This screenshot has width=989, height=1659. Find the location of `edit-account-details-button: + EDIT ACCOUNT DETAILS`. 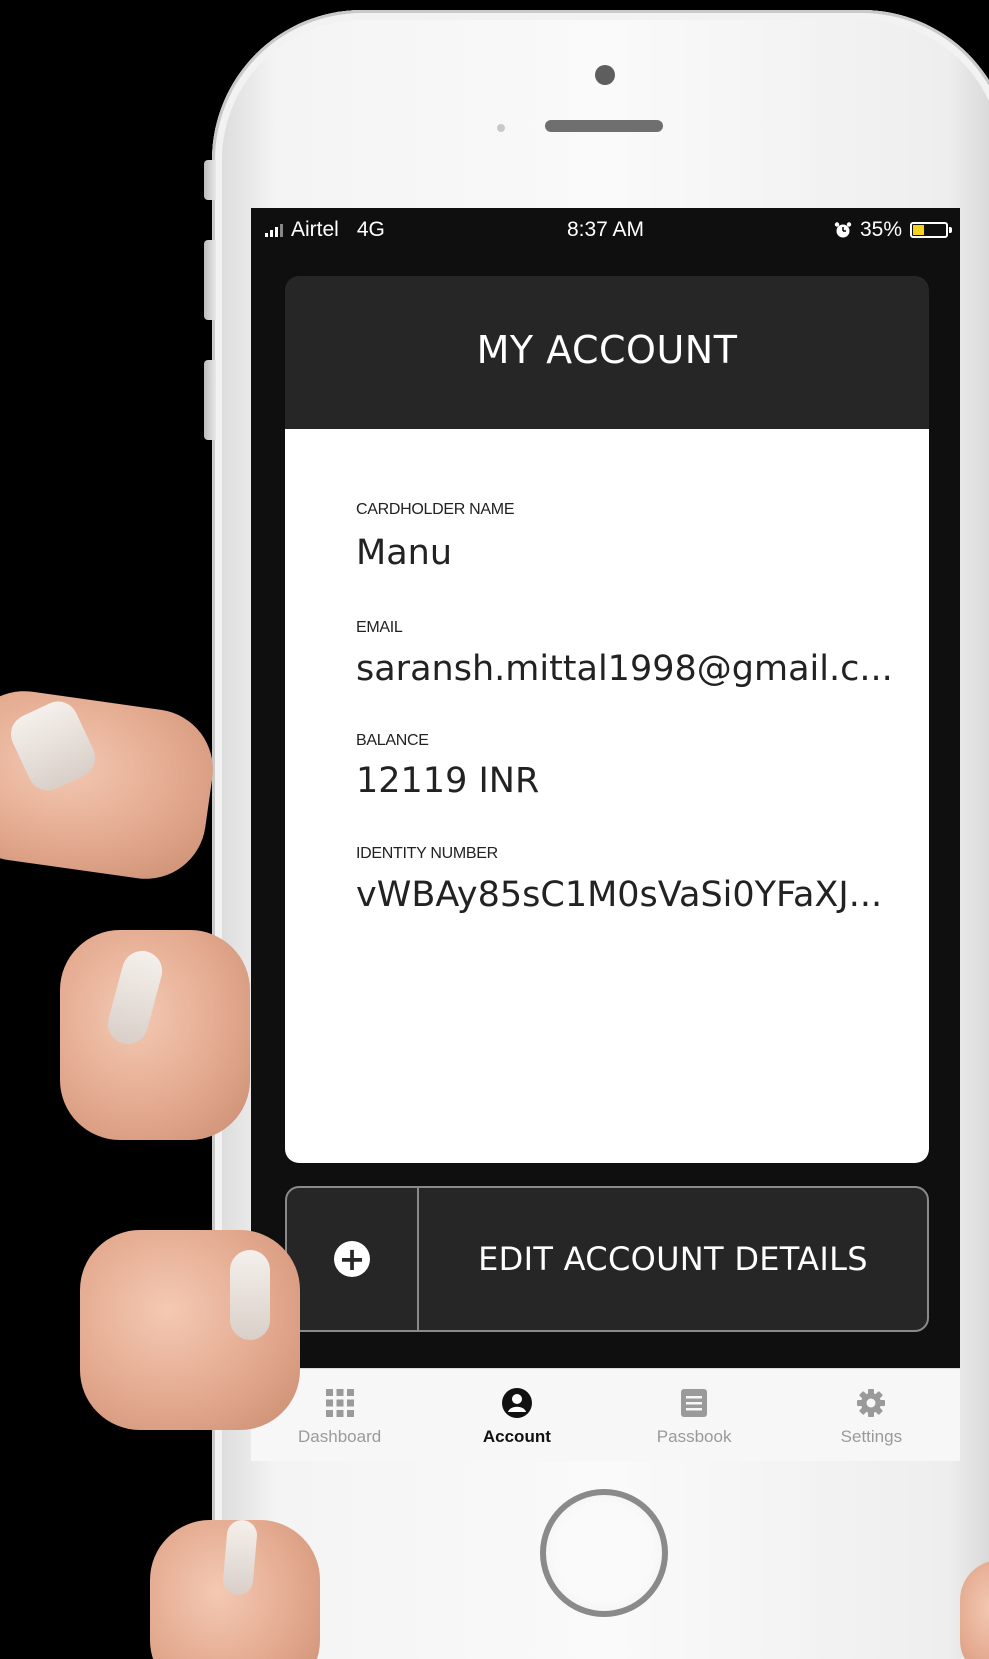

edit-account-details-button: + EDIT ACCOUNT DETAILS is located at coordinates (607, 1259).